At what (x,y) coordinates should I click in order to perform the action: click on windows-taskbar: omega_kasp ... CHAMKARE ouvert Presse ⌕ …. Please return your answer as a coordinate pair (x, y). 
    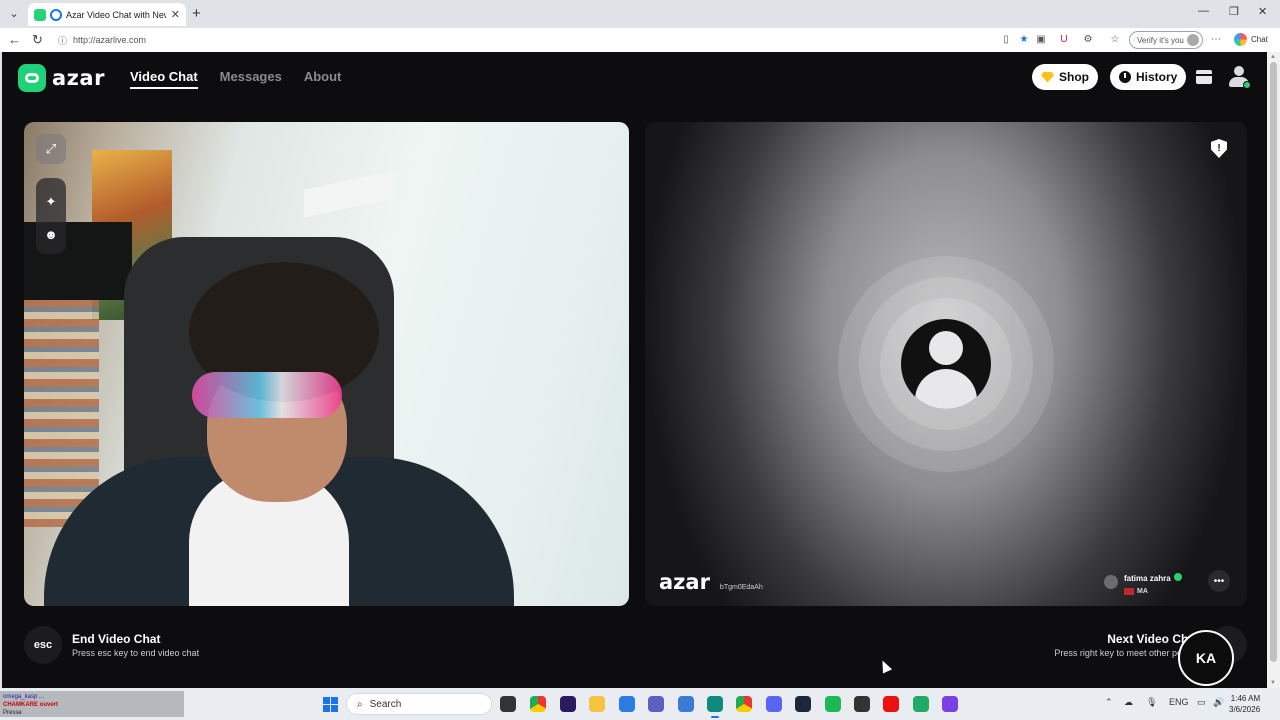
    Looking at the image, I should click on (640, 704).